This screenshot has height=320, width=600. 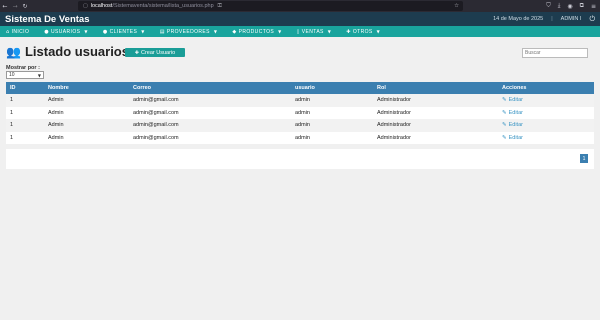 What do you see at coordinates (162, 31) in the screenshot?
I see `building-icon: ▤` at bounding box center [162, 31].